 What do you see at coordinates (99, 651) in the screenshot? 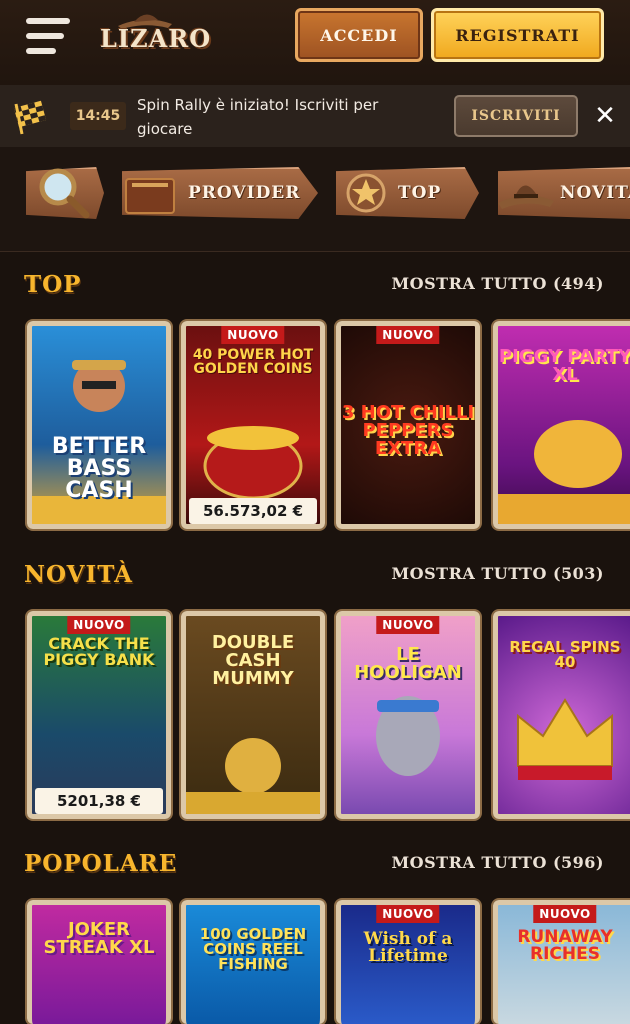
I see `game-title: CRACK THE PIGGY BANK` at bounding box center [99, 651].